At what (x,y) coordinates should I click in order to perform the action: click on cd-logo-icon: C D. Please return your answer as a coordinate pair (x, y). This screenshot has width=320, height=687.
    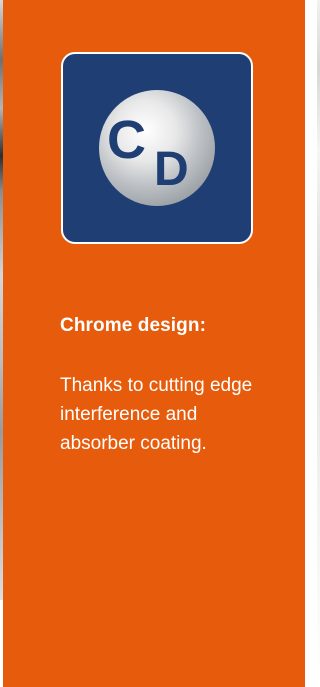
    Looking at the image, I should click on (157, 148).